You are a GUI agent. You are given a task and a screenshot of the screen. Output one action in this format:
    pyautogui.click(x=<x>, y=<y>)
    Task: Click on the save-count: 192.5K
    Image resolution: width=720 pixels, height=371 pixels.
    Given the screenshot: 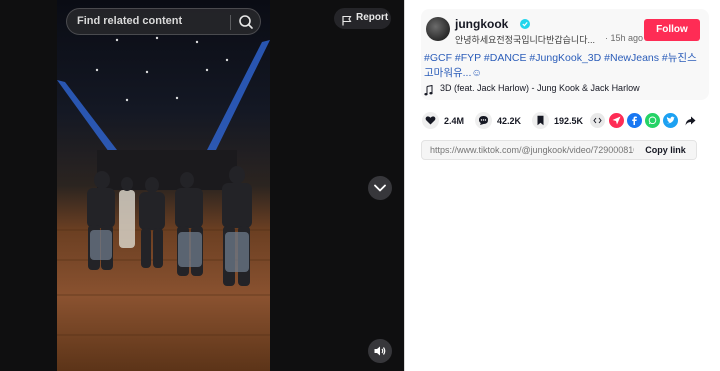 What is the action you would take?
    pyautogui.click(x=569, y=121)
    